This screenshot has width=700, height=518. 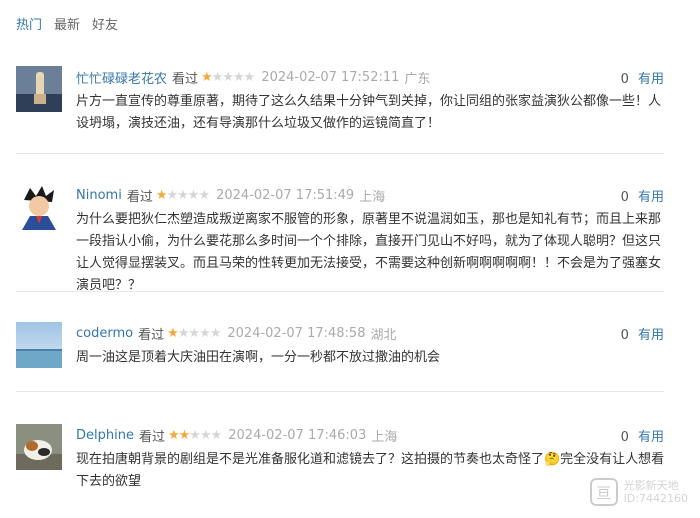 I want to click on comment-time: 2024-02-07 17:51:49, so click(x=285, y=195).